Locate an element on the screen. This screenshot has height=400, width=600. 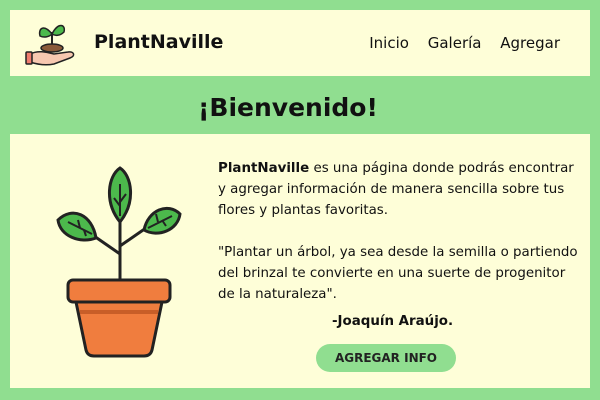
hand-plant-logo-icon is located at coordinates (50, 45).